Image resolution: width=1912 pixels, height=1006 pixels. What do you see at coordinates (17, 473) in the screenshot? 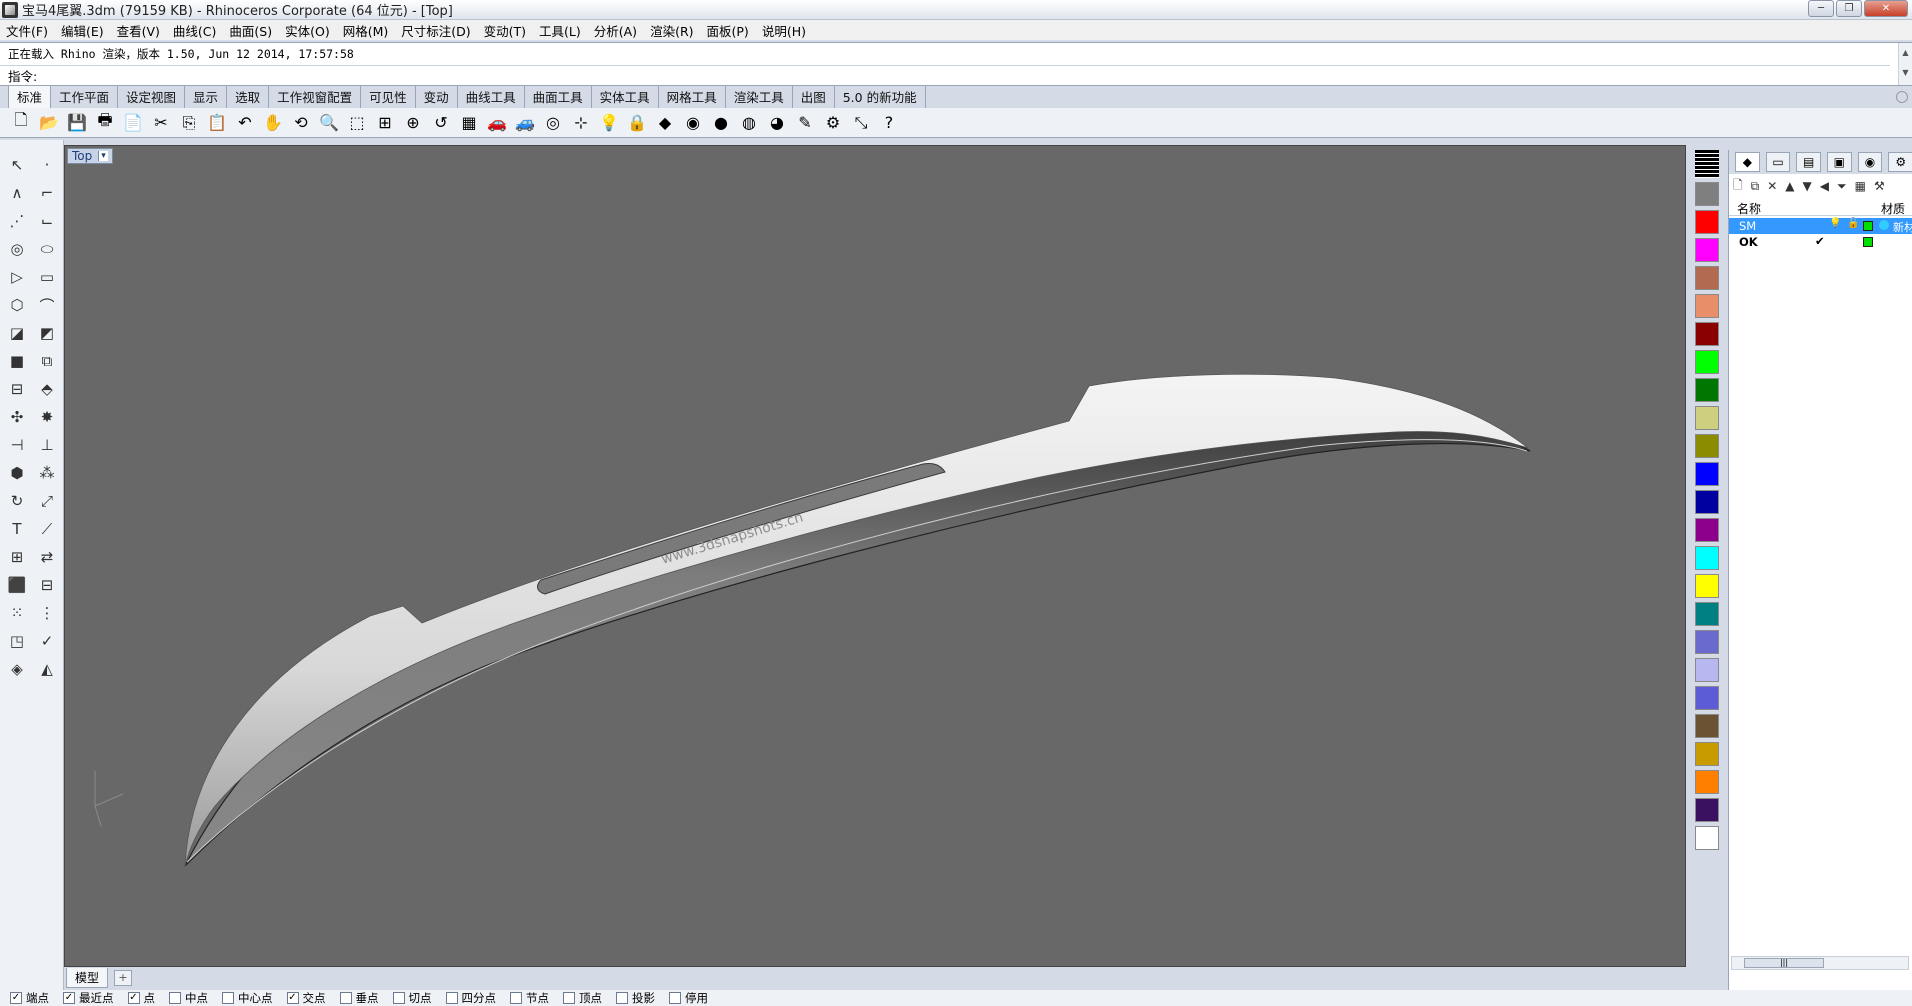
I see `group-icon: ⬢` at bounding box center [17, 473].